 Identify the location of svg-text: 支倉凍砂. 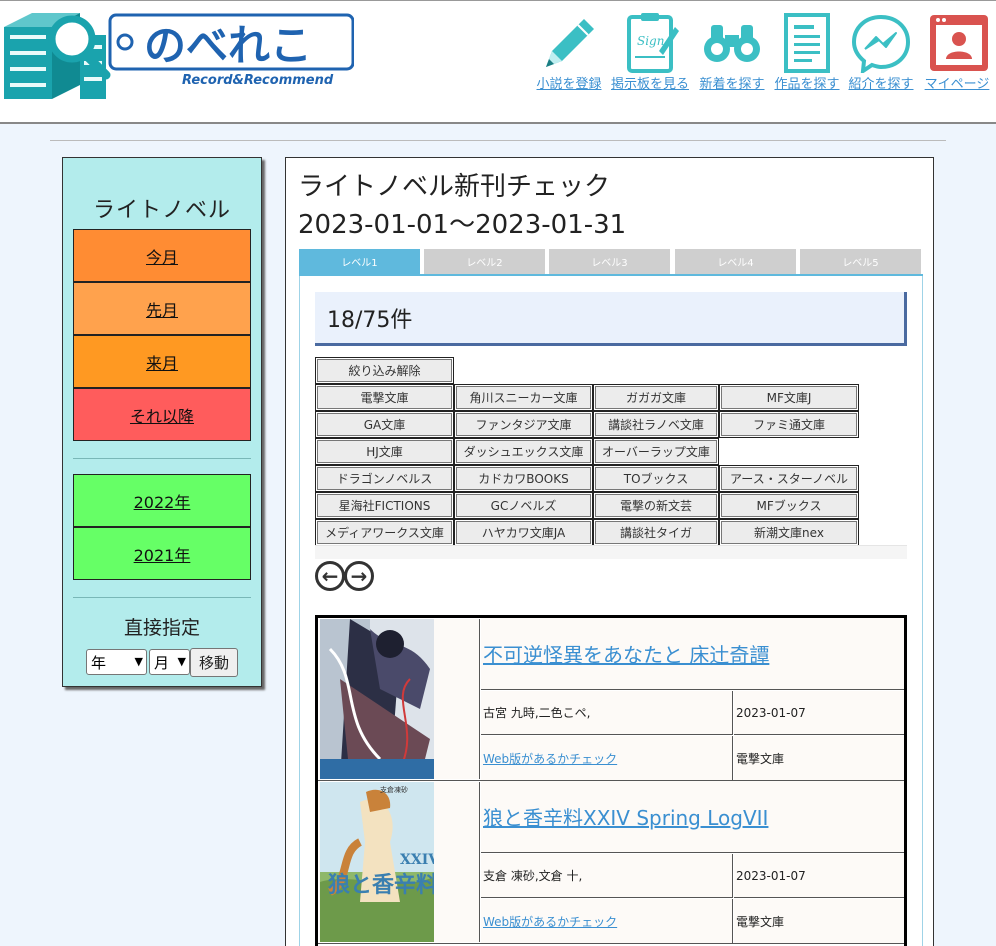
(394, 789).